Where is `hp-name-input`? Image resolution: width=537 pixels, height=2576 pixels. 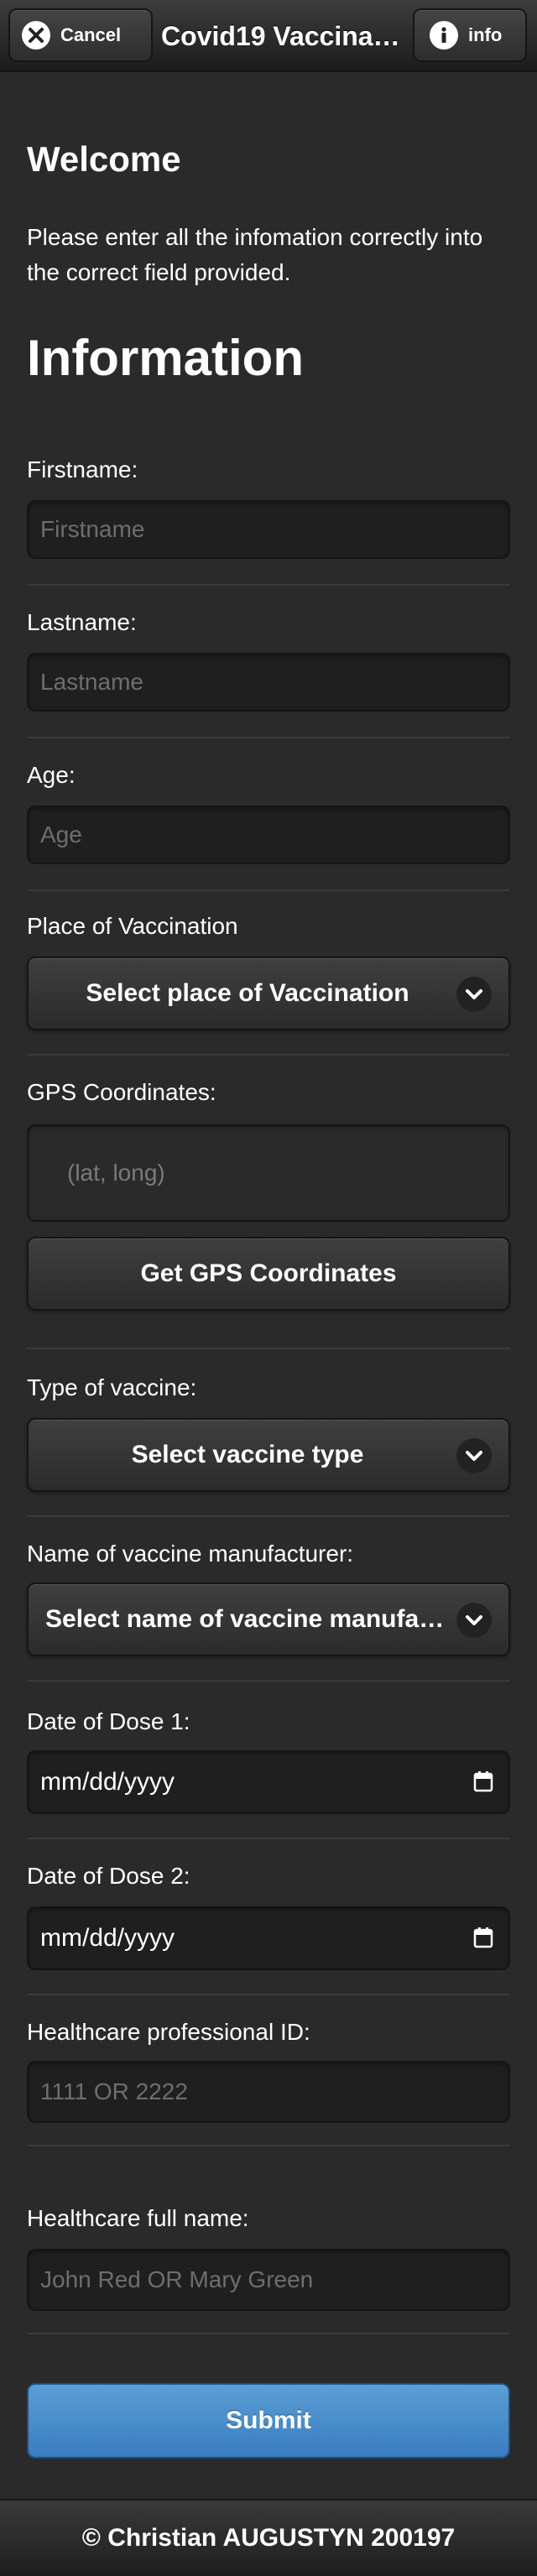 hp-name-input is located at coordinates (268, 2280).